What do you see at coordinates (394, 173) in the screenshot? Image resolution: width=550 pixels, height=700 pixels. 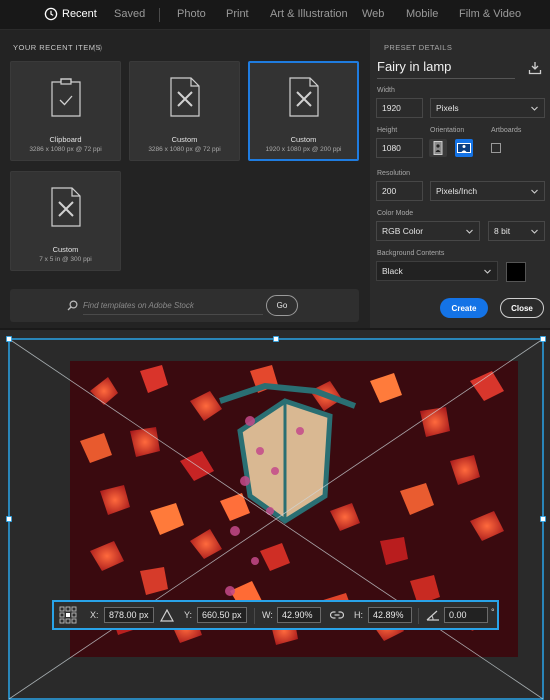 I see `resolution-label: Resolution` at bounding box center [394, 173].